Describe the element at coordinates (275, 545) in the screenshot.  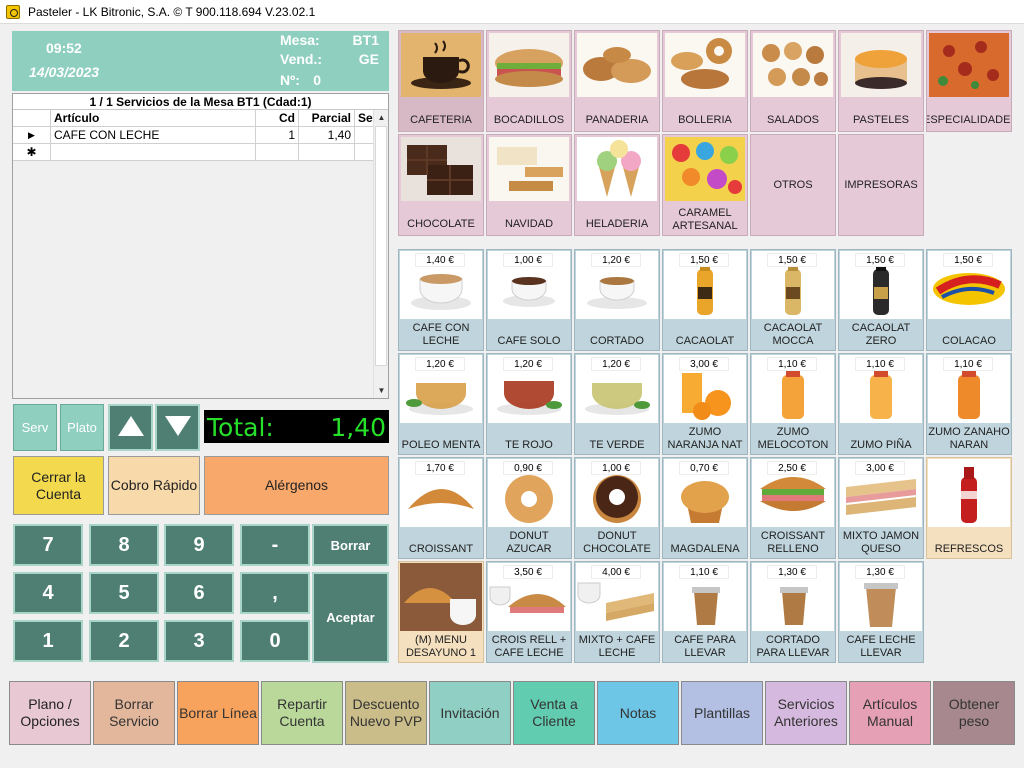
I see `key-minus: -` at that location.